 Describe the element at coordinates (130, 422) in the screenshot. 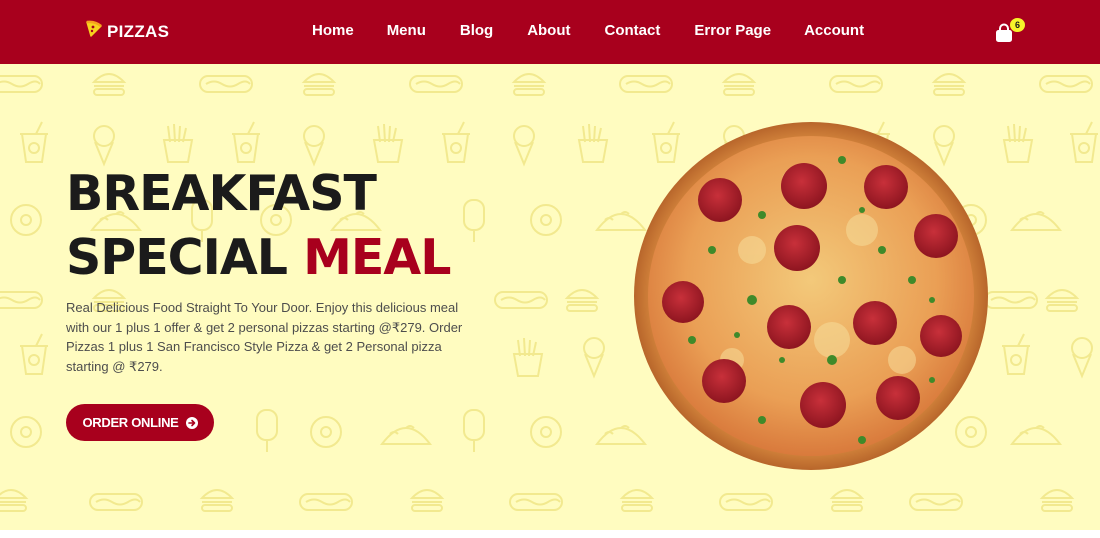

I see `order-online-label: ORDER ONLINE` at that location.